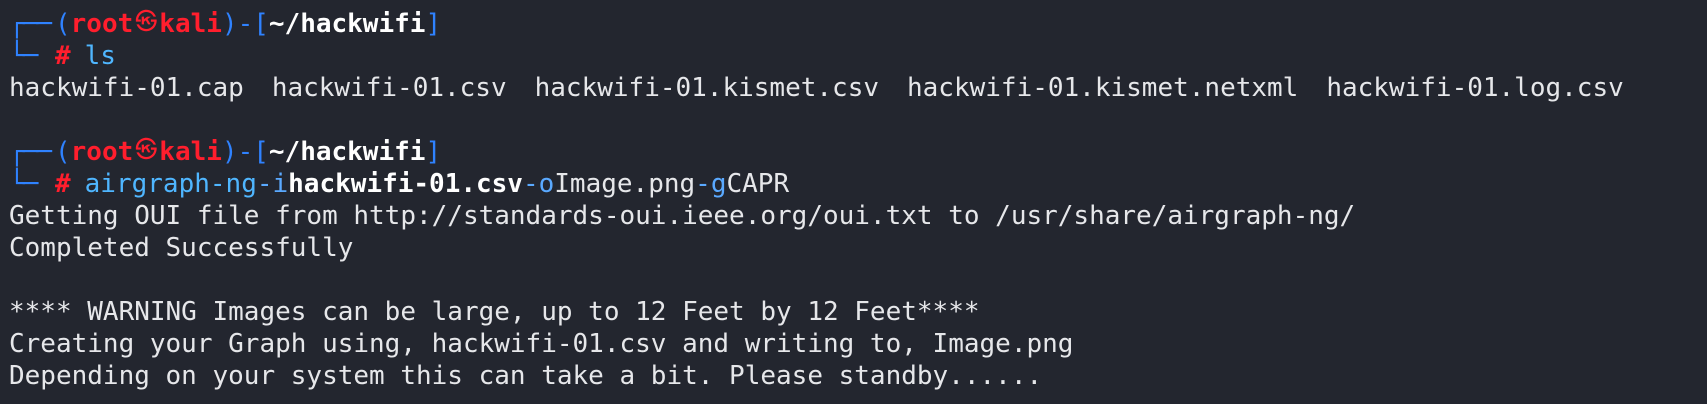 This screenshot has width=1707, height=404. What do you see at coordinates (100, 56) in the screenshot?
I see `command-name: ls` at bounding box center [100, 56].